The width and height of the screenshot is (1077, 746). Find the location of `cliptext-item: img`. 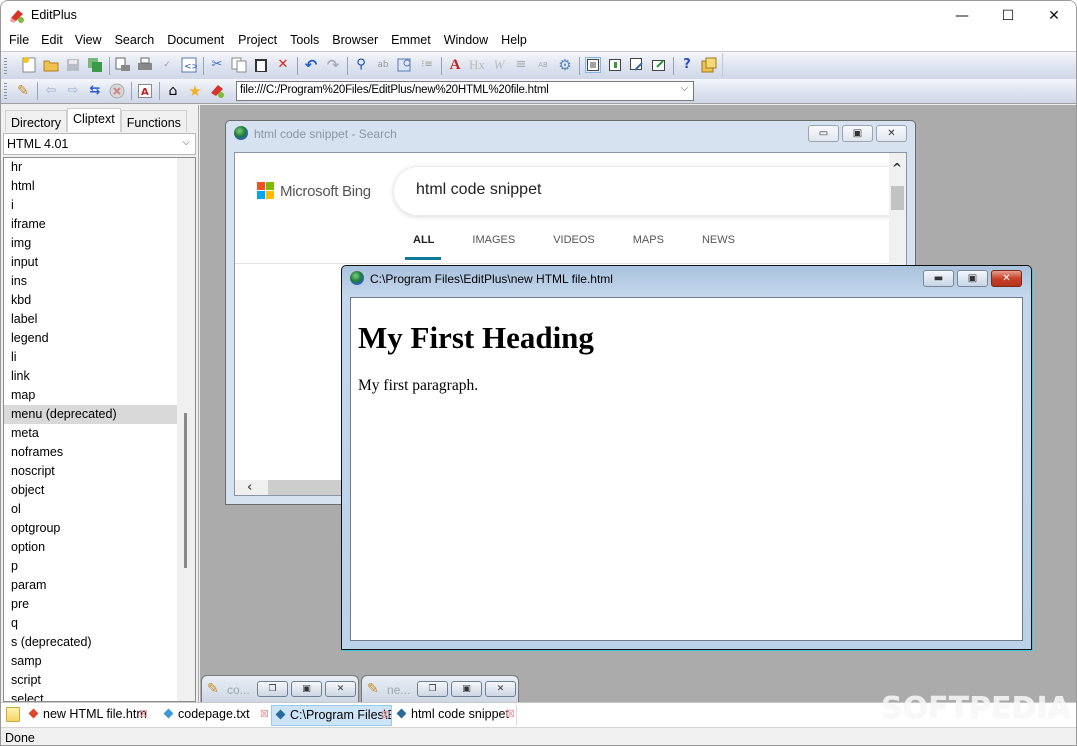

cliptext-item: img is located at coordinates (90, 243).